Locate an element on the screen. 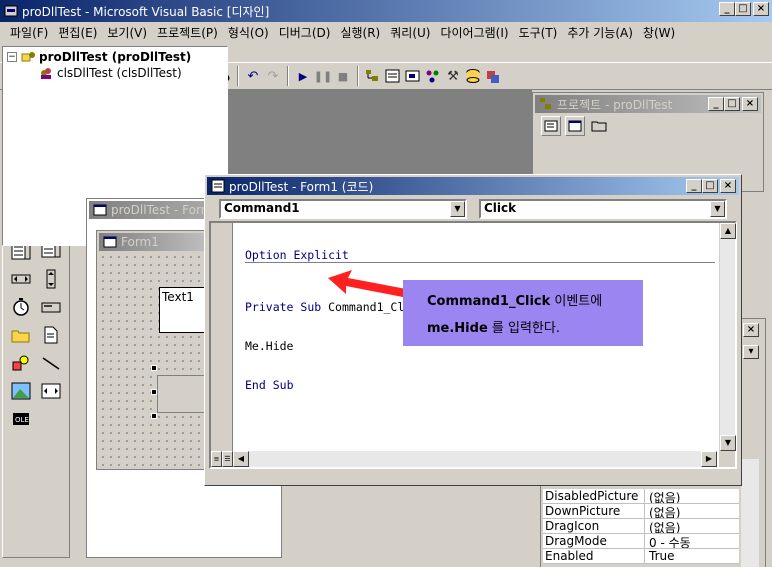 The width and height of the screenshot is (772, 567). menu-item: 다이어그램(I) is located at coordinates (474, 32).